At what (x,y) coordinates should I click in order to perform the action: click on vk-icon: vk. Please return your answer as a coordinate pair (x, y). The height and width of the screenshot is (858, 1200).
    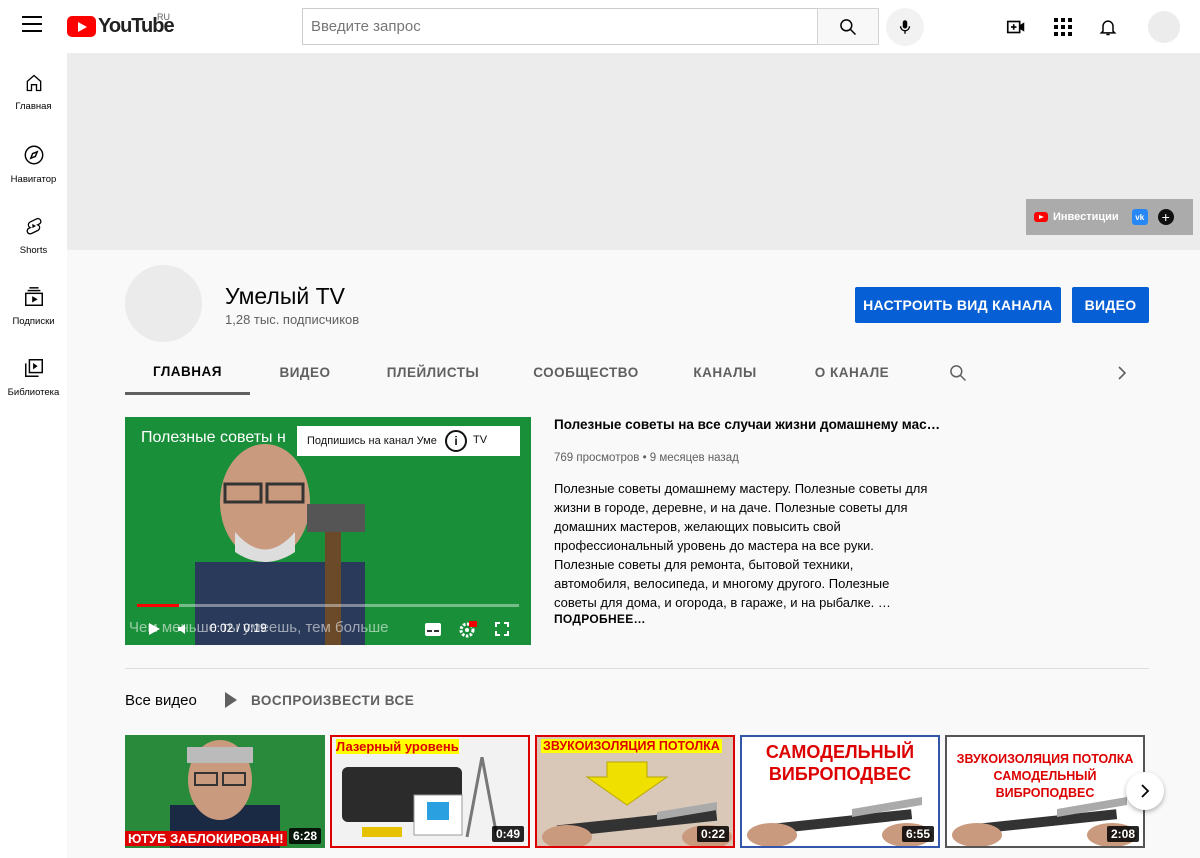
    Looking at the image, I should click on (1139, 217).